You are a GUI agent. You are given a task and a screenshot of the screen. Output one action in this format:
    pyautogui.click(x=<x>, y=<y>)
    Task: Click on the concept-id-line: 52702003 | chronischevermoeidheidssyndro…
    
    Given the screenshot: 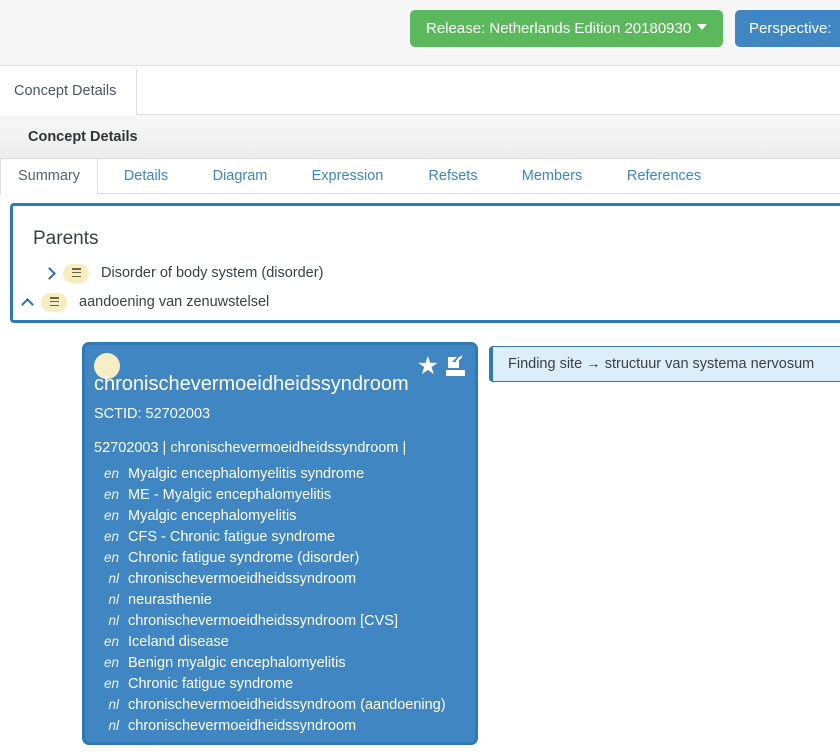 What is the action you would take?
    pyautogui.click(x=250, y=448)
    